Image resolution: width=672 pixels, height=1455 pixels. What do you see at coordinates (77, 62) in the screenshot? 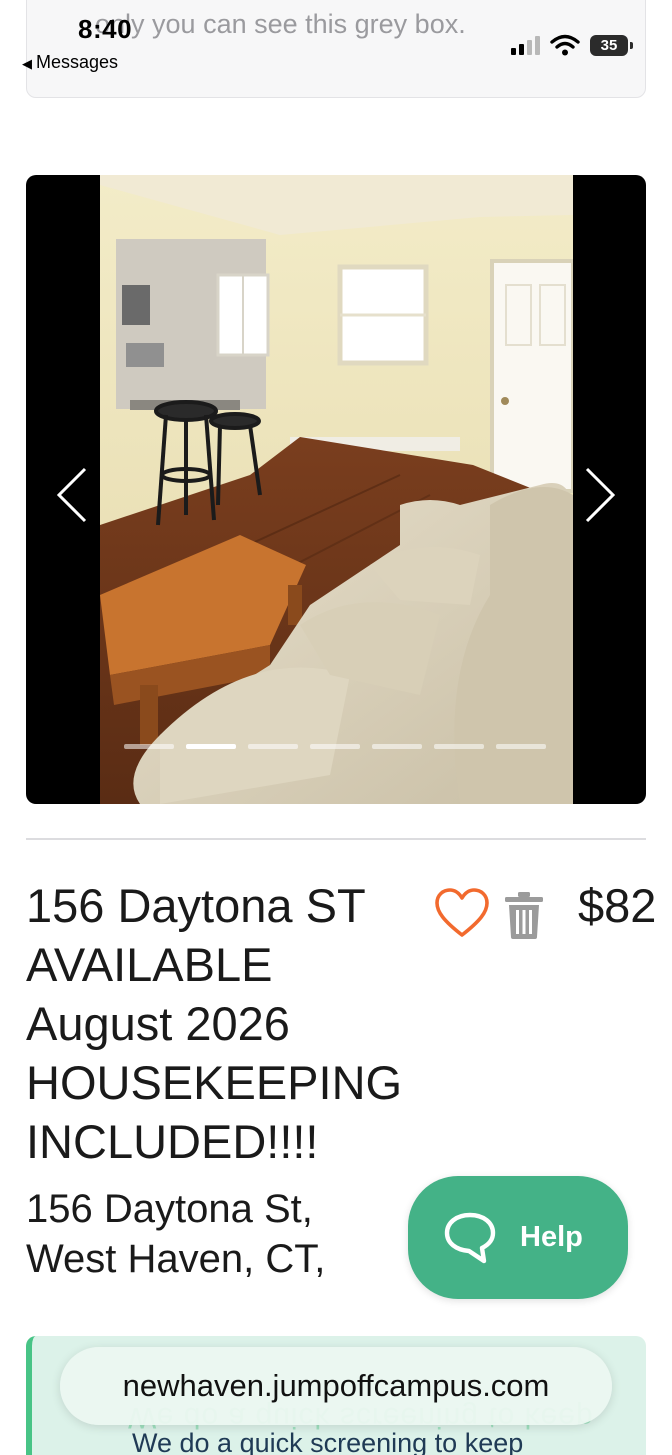
I see `back-label: Messages` at bounding box center [77, 62].